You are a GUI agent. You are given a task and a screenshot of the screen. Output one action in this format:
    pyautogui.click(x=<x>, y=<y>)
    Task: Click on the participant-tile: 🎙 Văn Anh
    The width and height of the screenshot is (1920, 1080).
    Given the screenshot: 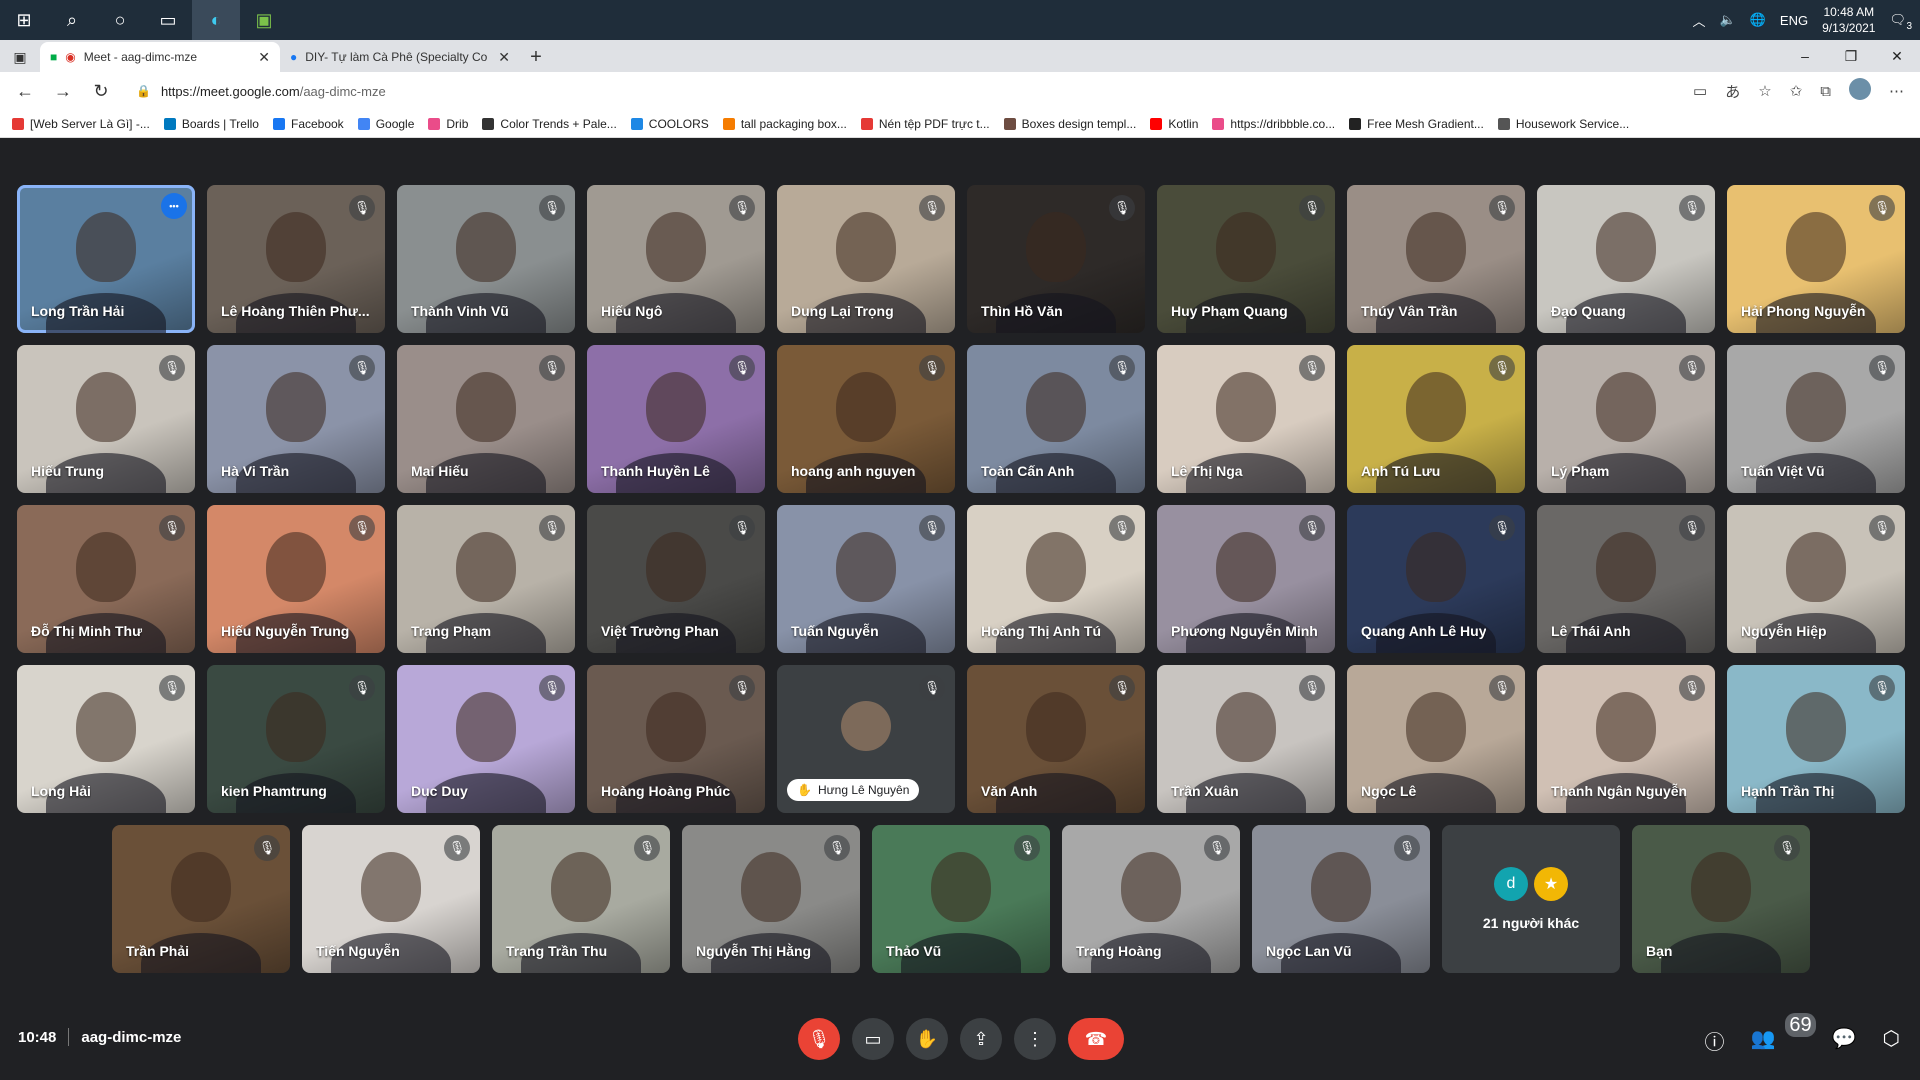 What is the action you would take?
    pyautogui.click(x=1056, y=739)
    